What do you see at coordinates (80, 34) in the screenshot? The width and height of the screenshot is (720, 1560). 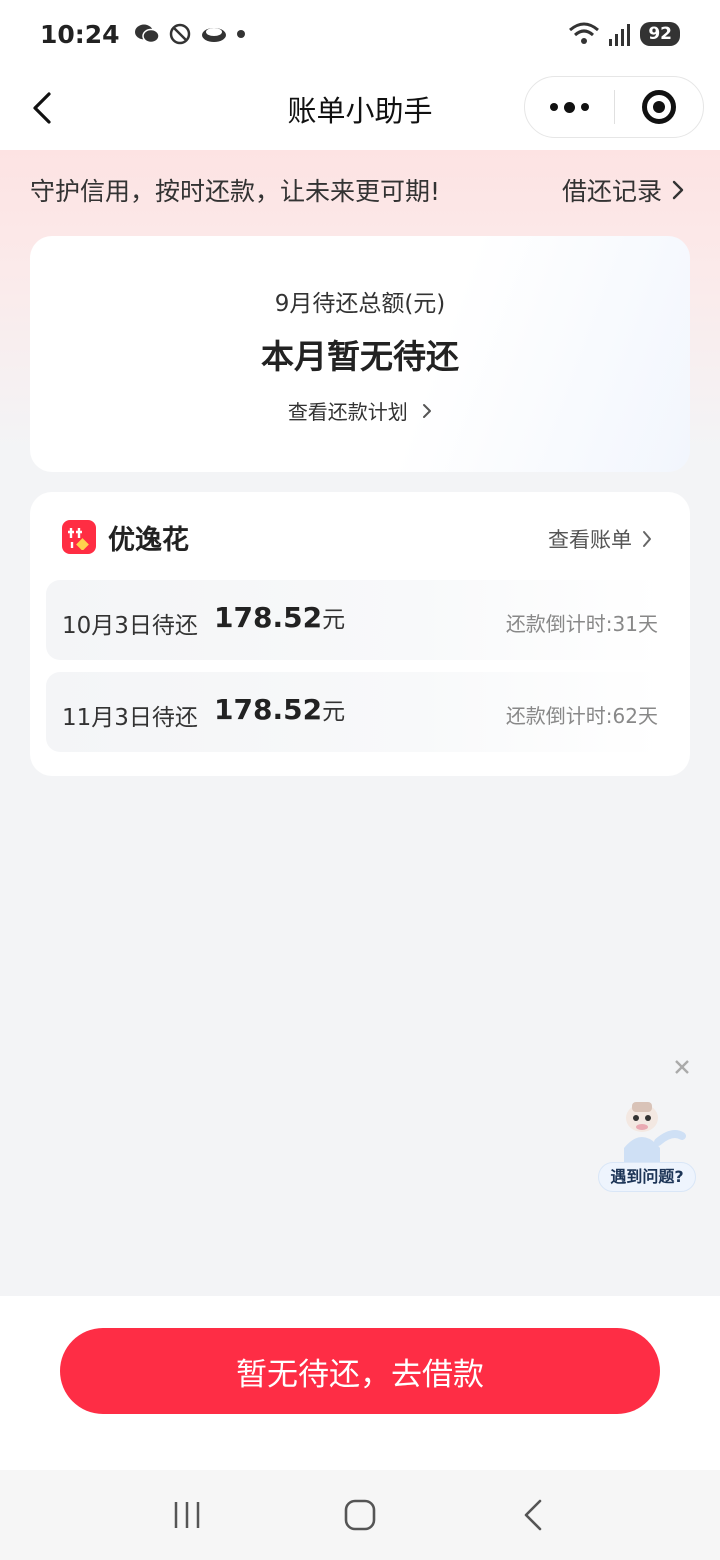 I see `status-time: 10:24` at bounding box center [80, 34].